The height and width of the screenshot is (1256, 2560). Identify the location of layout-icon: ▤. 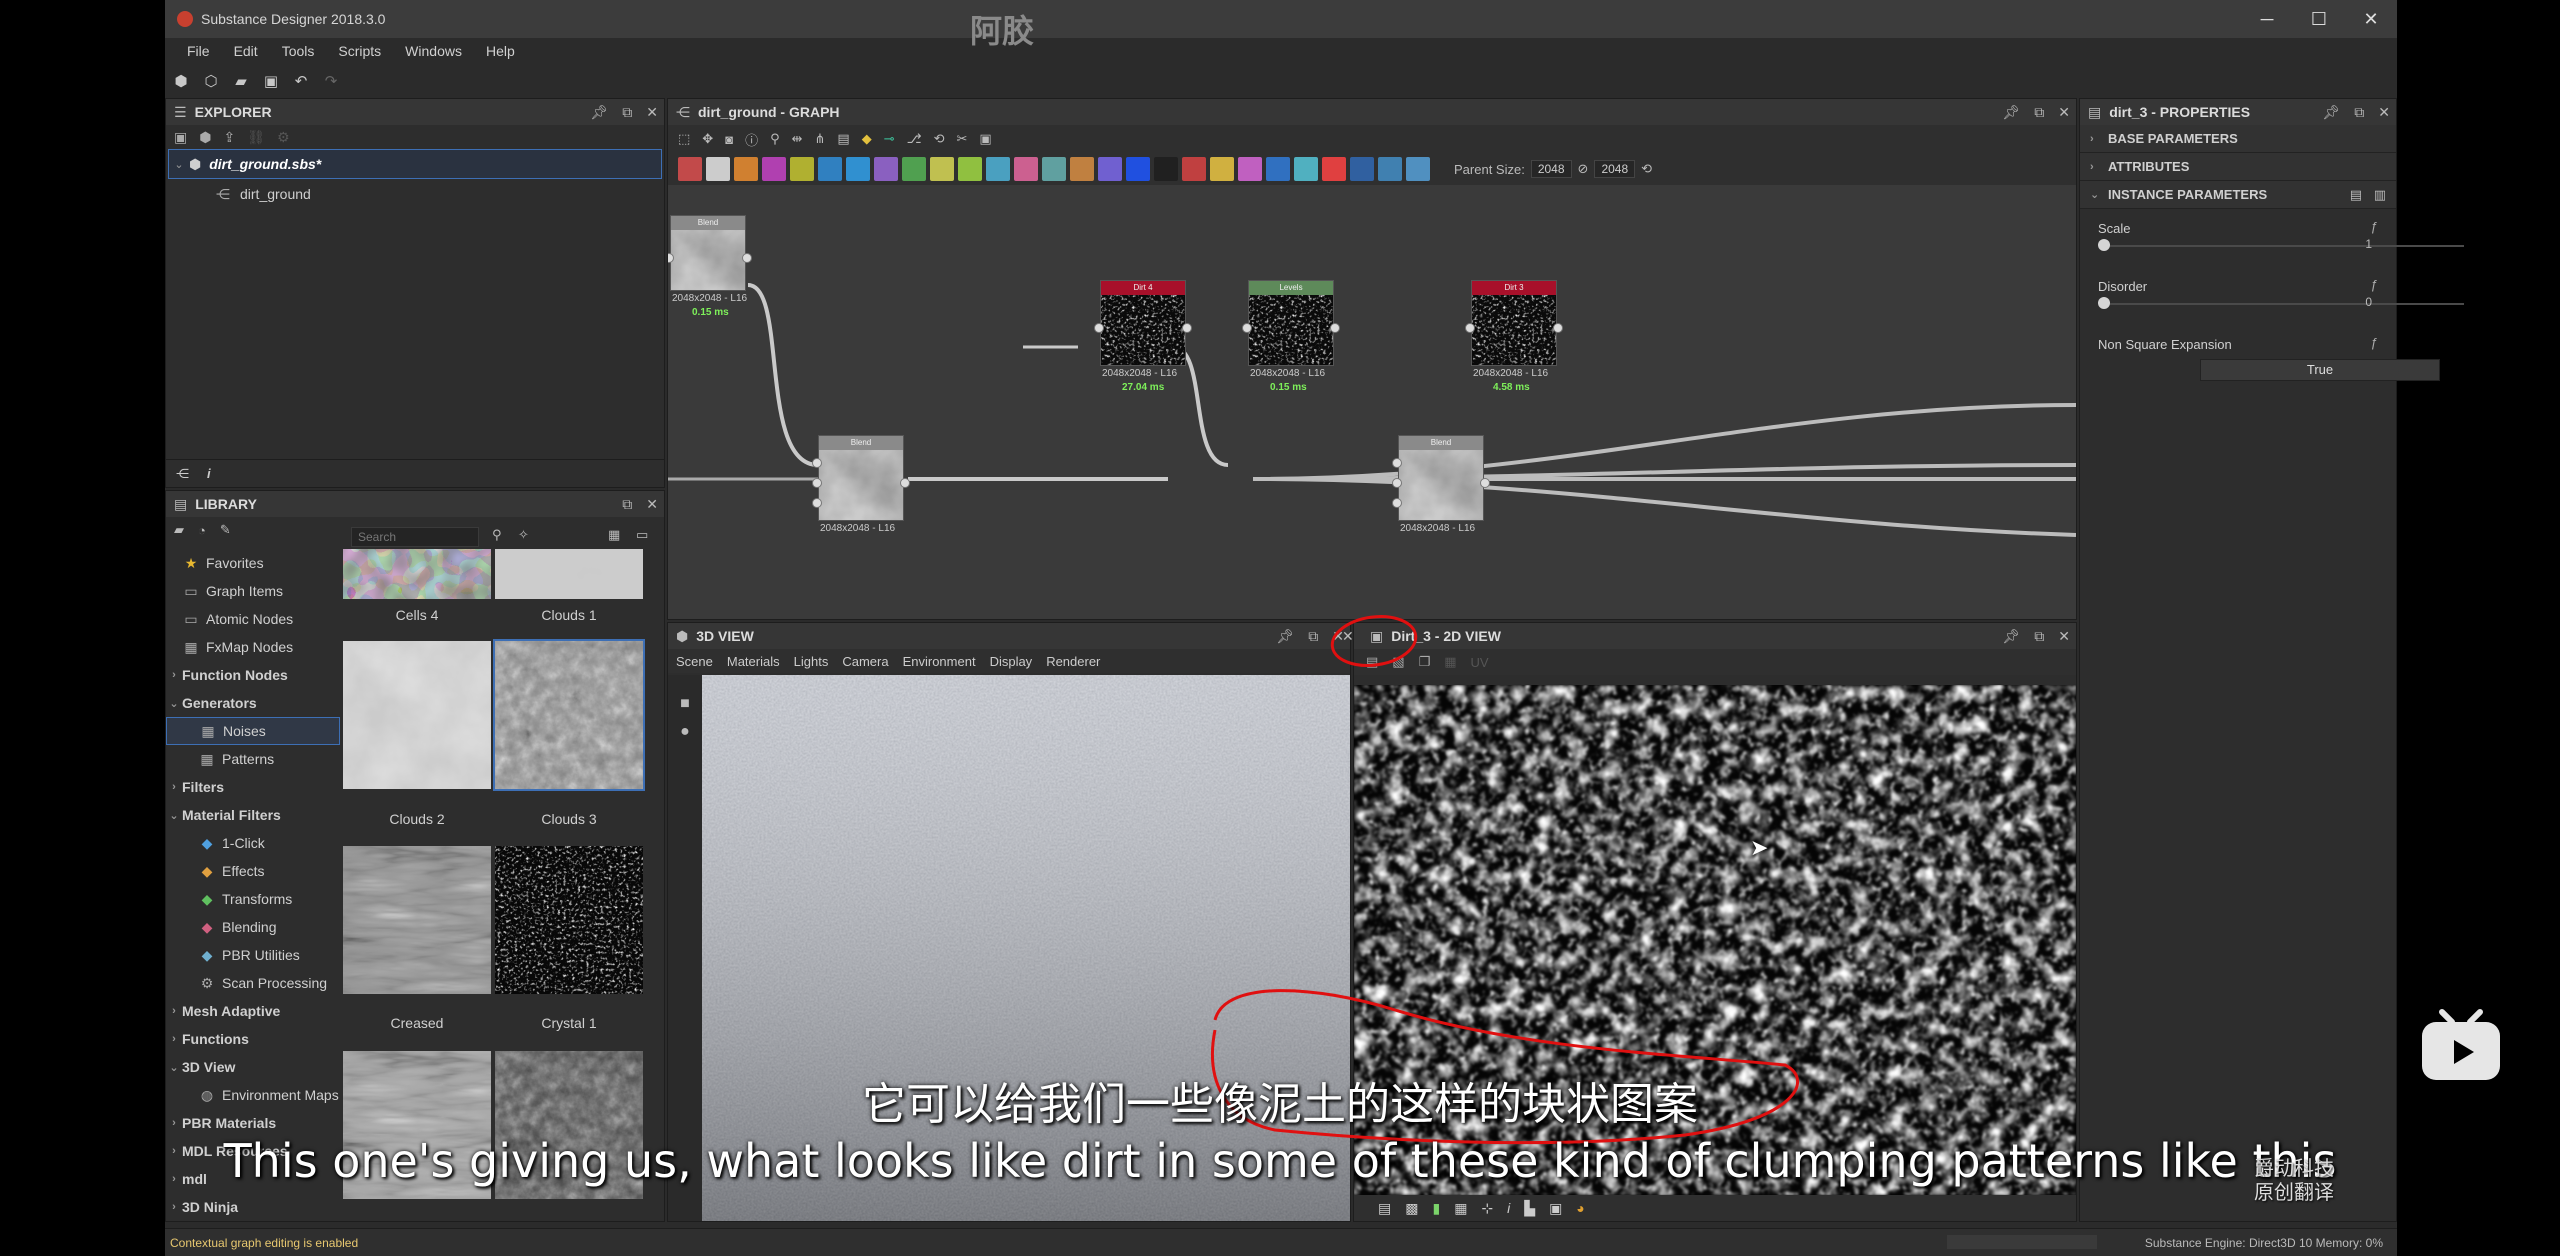
(843, 139).